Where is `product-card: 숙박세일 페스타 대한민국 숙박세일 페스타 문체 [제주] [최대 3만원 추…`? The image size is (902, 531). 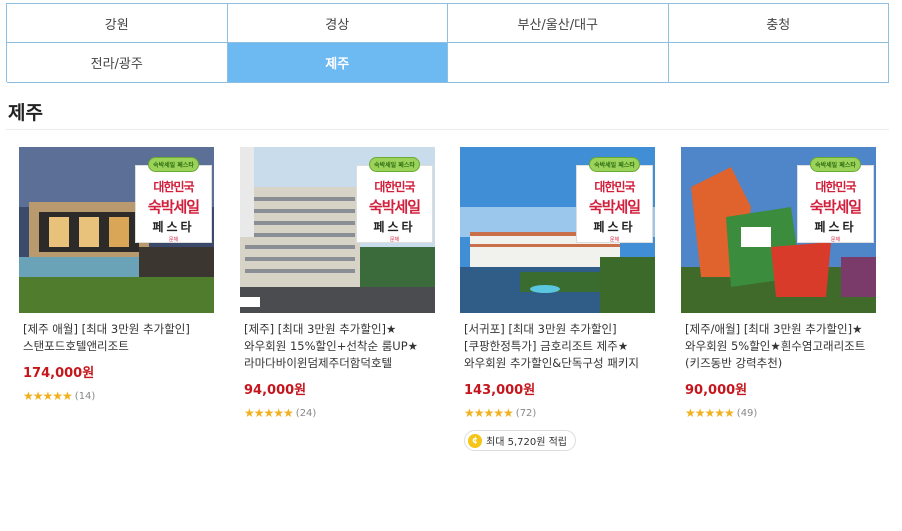
product-card: 숙박세일 페스타 대한민국 숙박세일 페스타 문체 [제주] [최대 3만원 추… is located at coordinates (337, 283).